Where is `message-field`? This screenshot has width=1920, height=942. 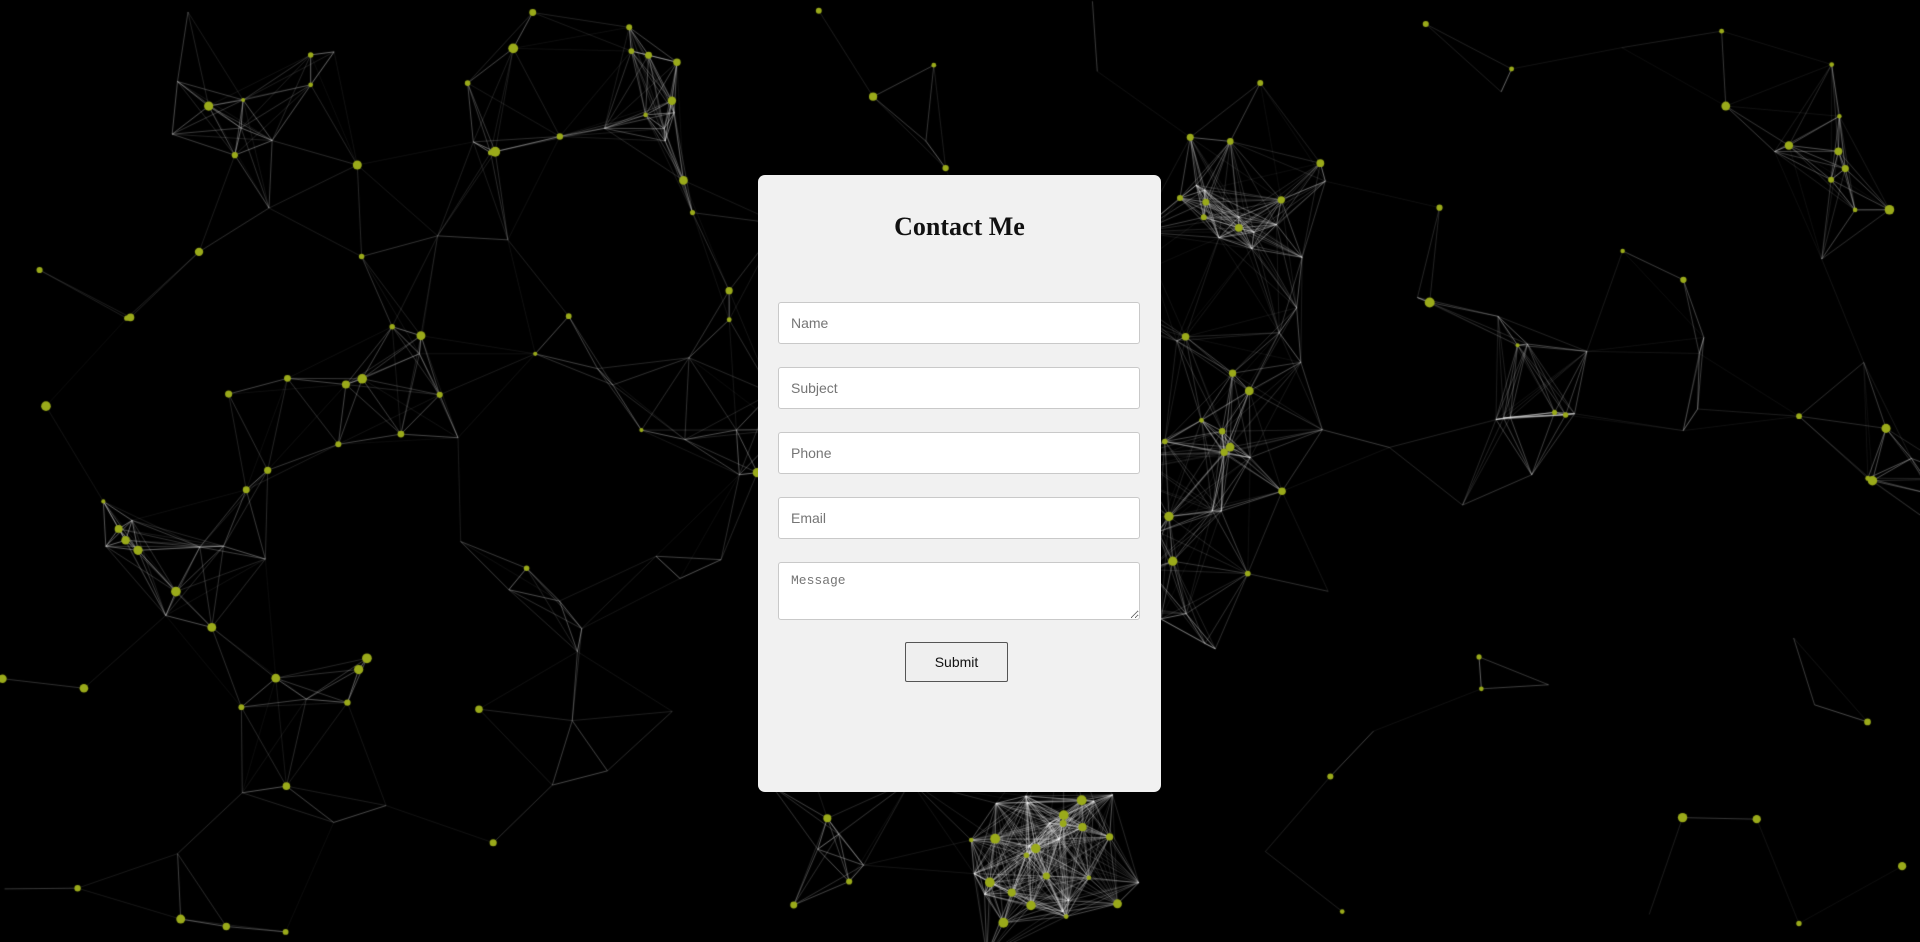 message-field is located at coordinates (959, 591).